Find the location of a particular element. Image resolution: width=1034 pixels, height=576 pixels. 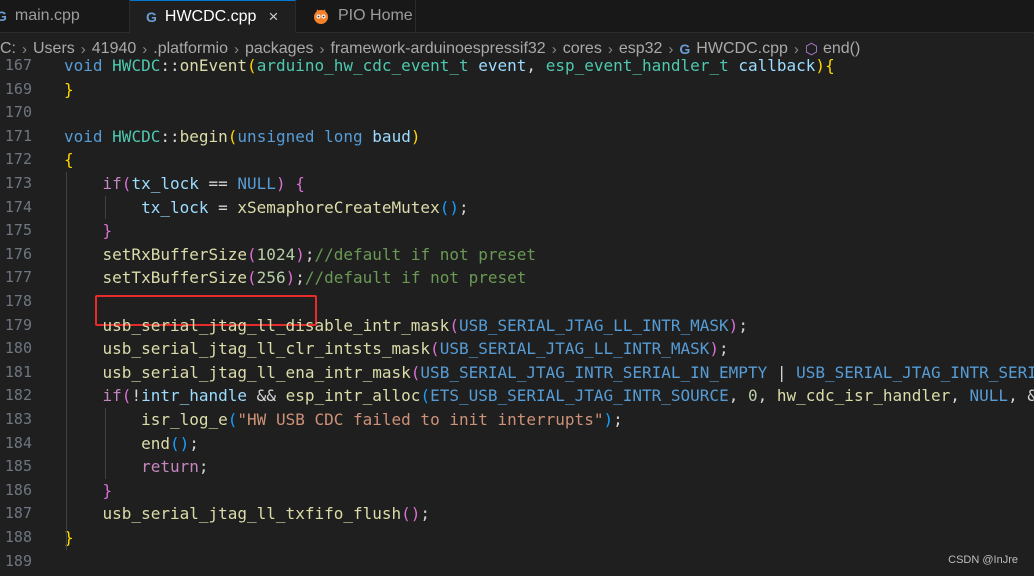

code-token: USB_SERIAL_JTAG_LL_INTR_MASK is located at coordinates (593, 325).